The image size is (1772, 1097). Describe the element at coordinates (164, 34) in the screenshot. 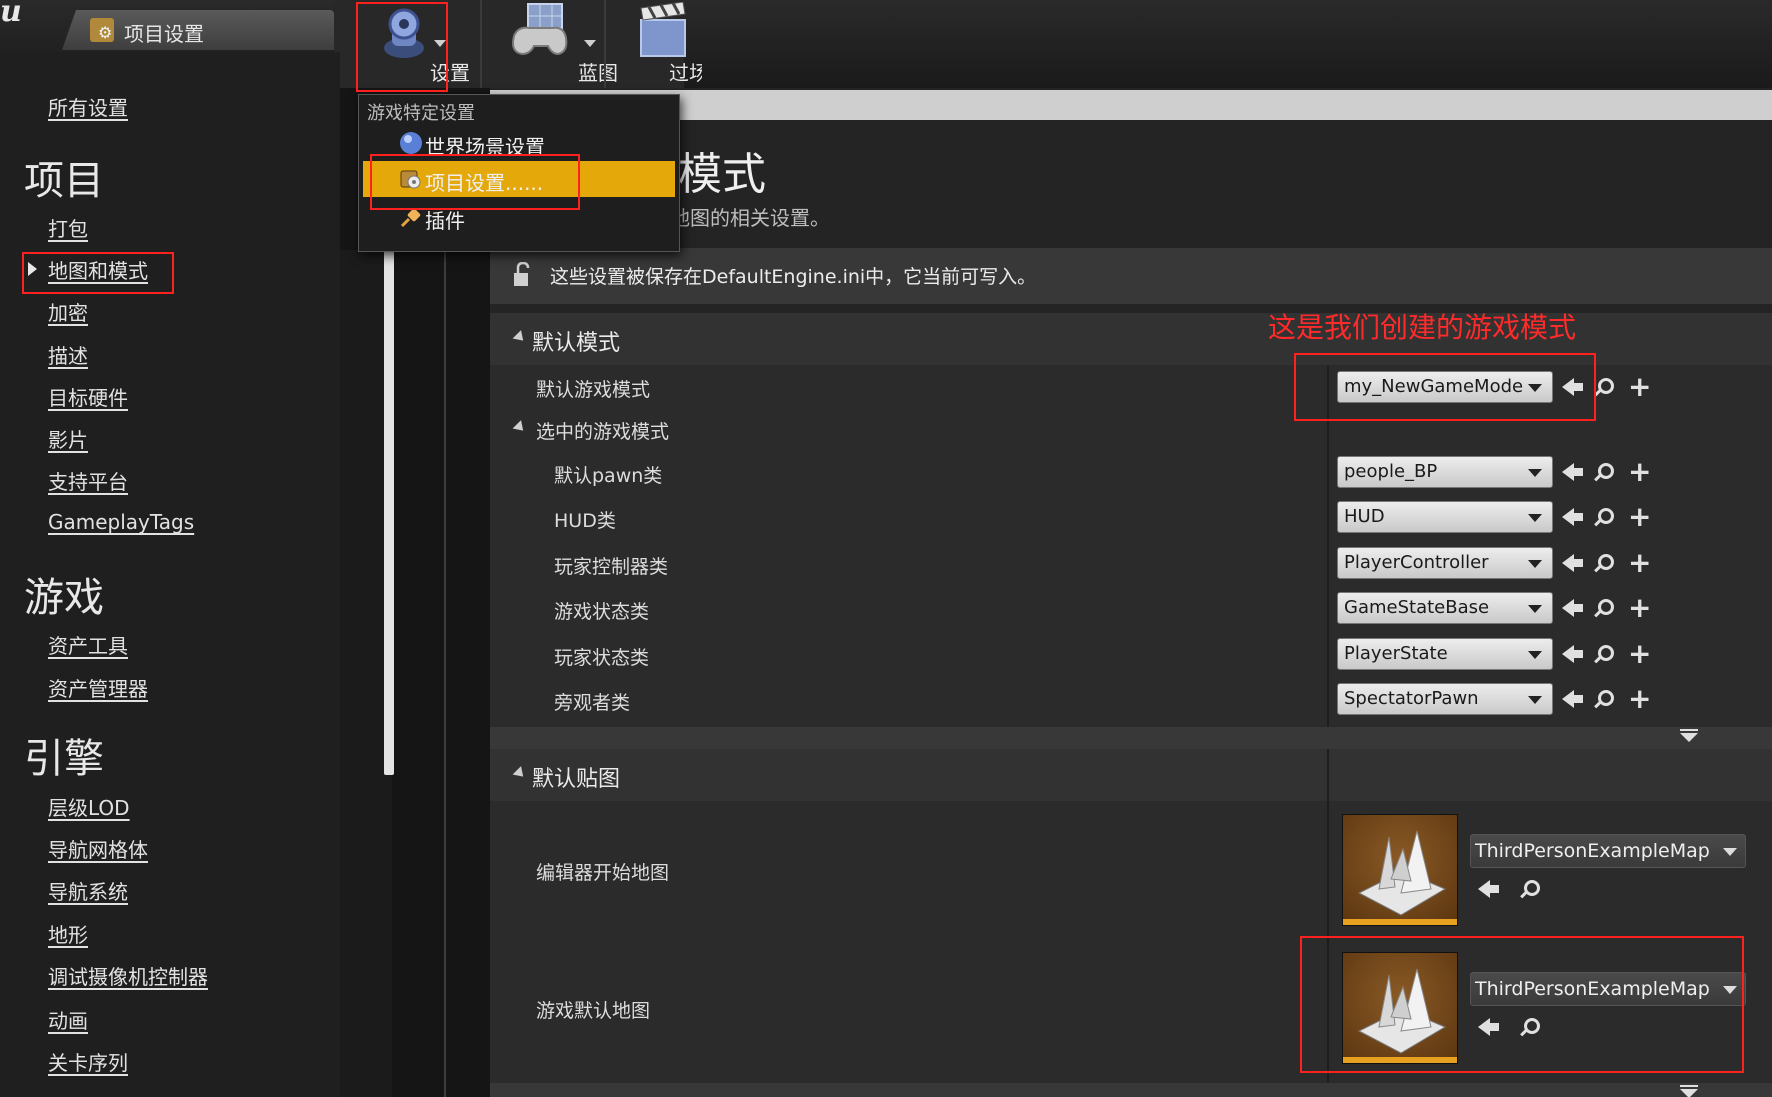

I see `tab-label: 项目设置` at that location.